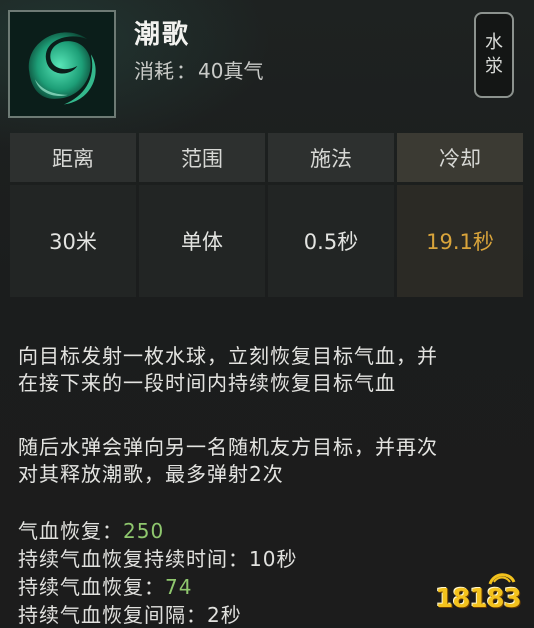 This screenshot has width=534, height=628. I want to click on stat-value-range: 30米, so click(73, 241).